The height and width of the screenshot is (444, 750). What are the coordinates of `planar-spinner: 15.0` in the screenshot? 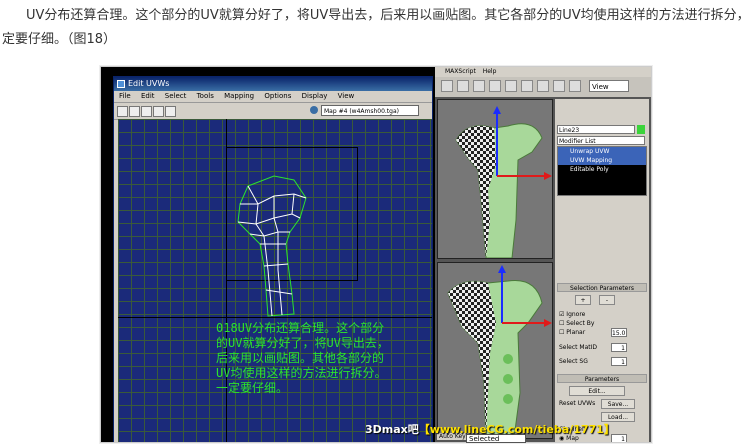 It's located at (619, 332).